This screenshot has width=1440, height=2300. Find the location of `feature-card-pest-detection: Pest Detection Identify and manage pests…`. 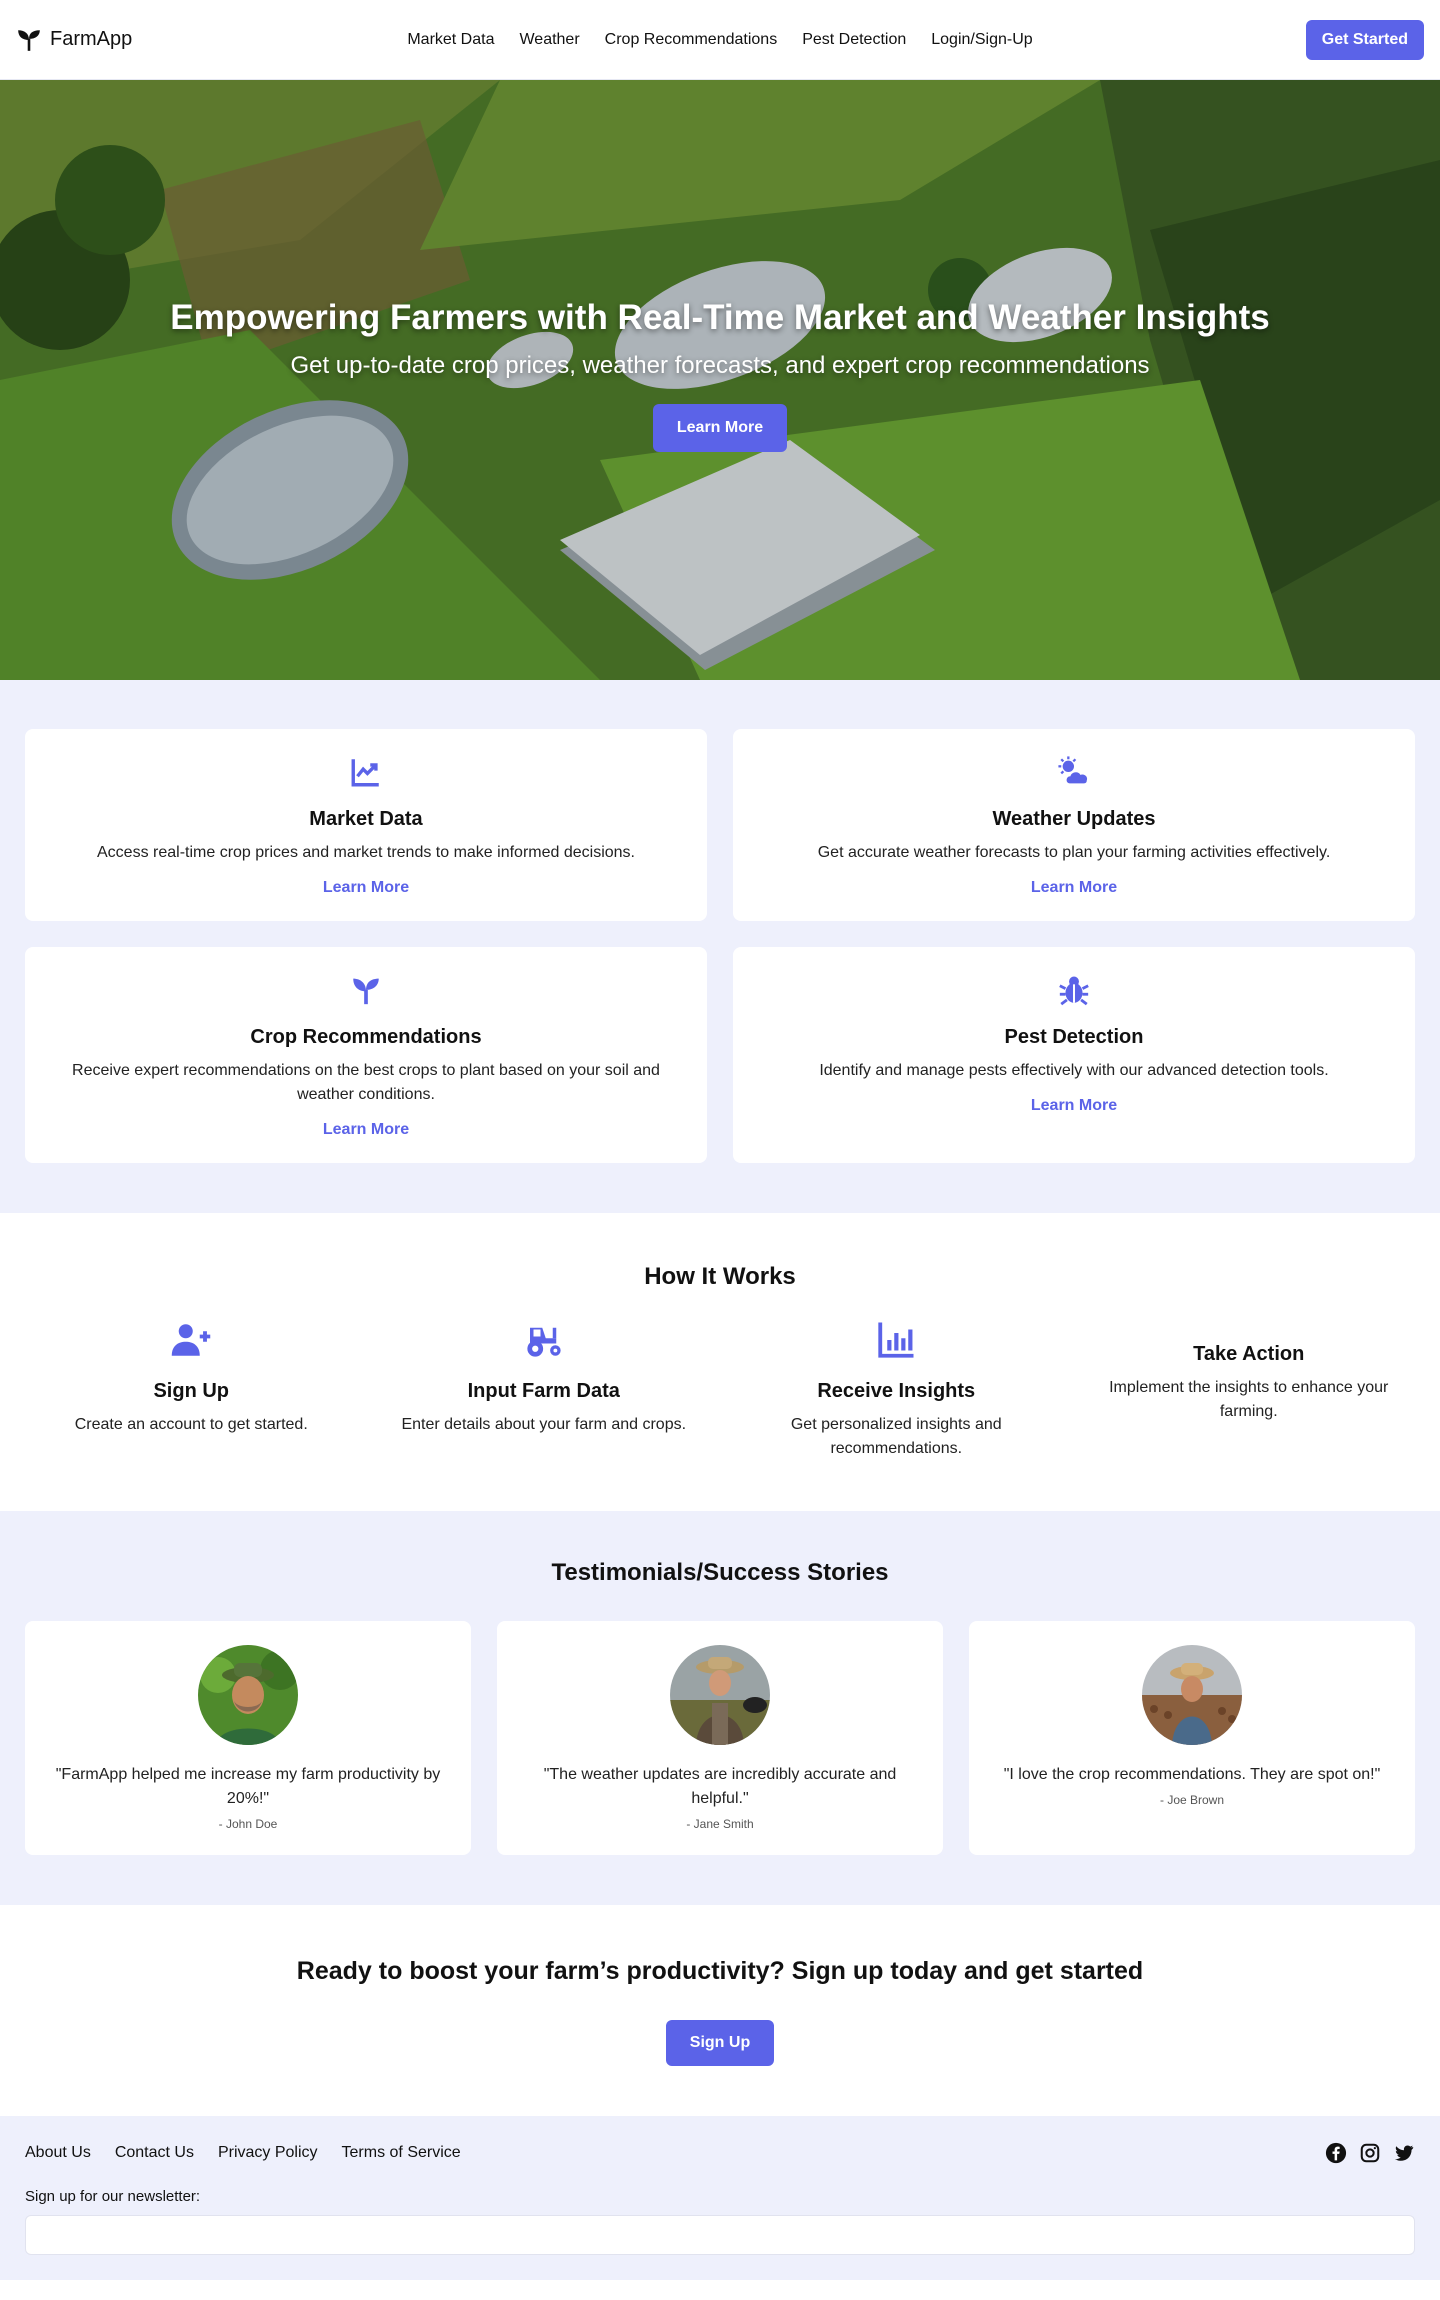

feature-card-pest-detection: Pest Detection Identify and manage pests… is located at coordinates (1074, 1055).